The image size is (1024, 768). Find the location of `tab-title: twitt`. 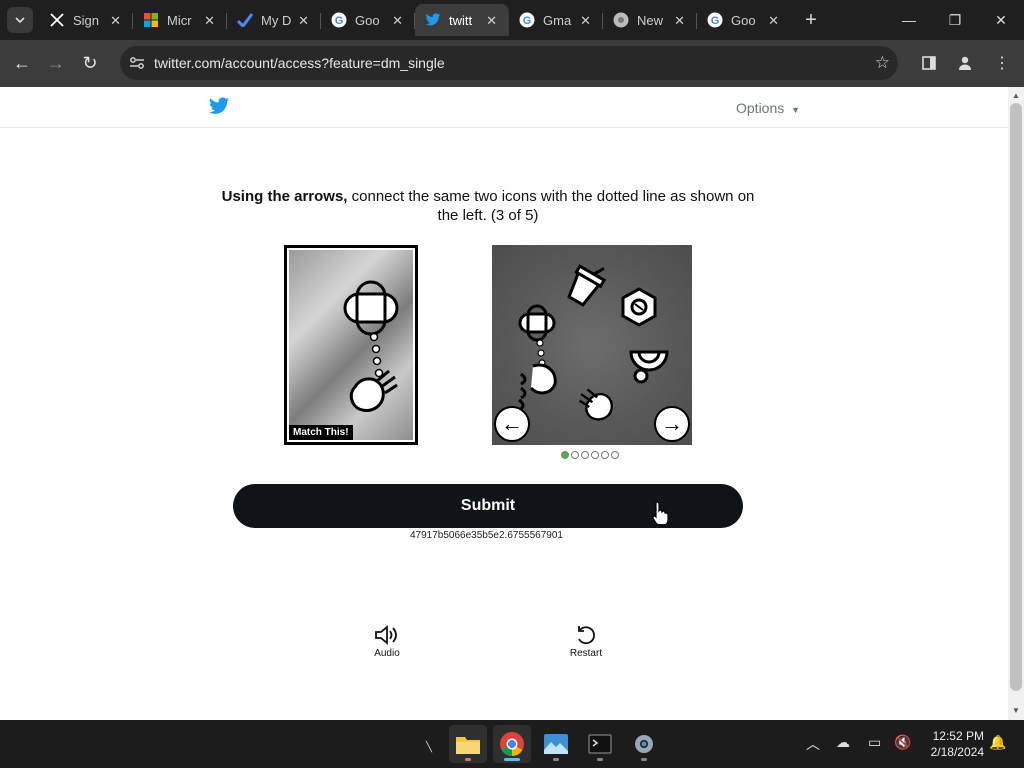

tab-title: twitt is located at coordinates (461, 20).